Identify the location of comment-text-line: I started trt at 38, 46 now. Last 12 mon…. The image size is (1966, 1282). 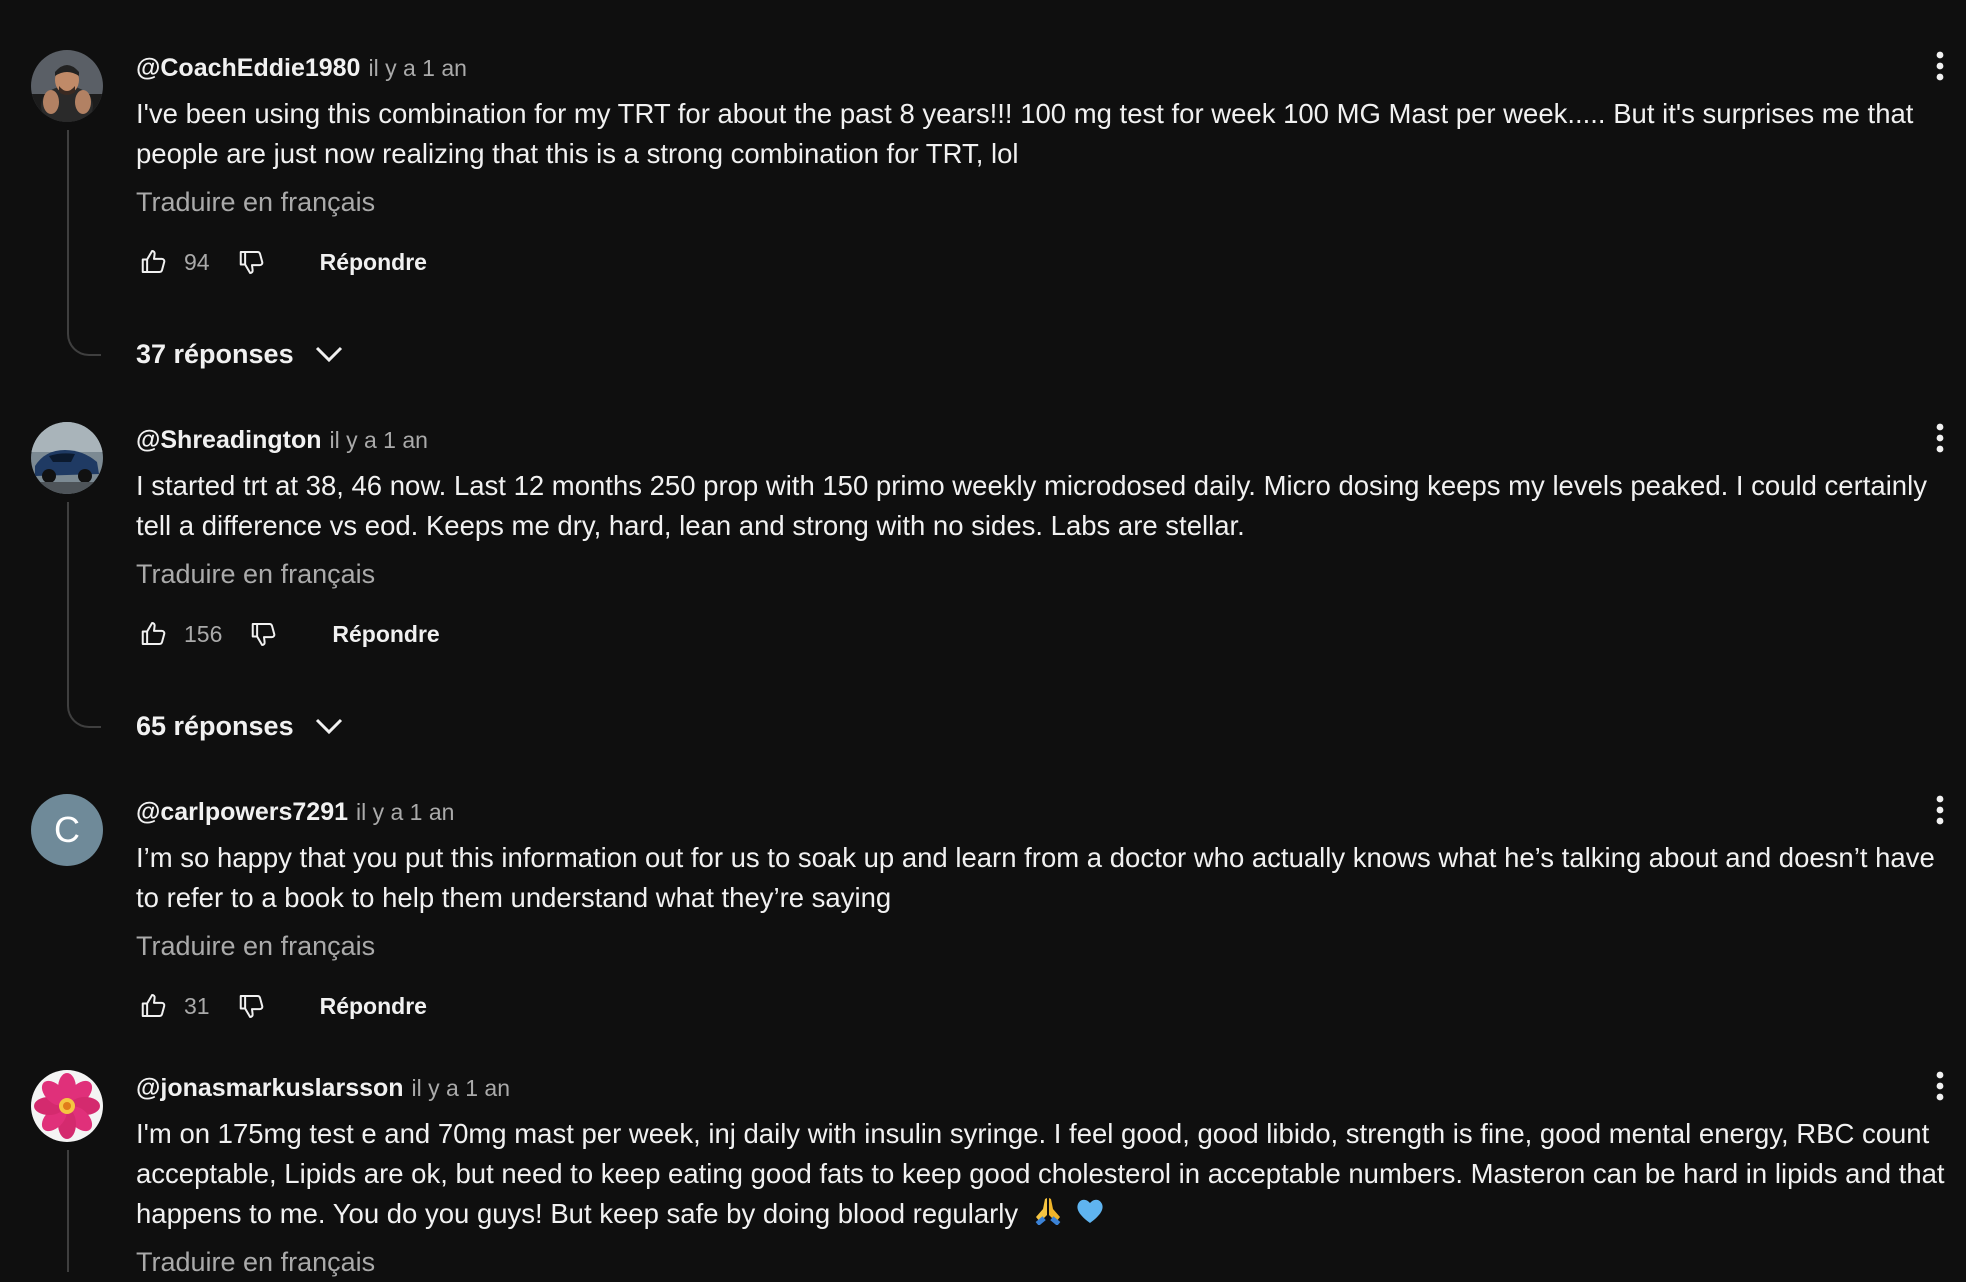
(1031, 485).